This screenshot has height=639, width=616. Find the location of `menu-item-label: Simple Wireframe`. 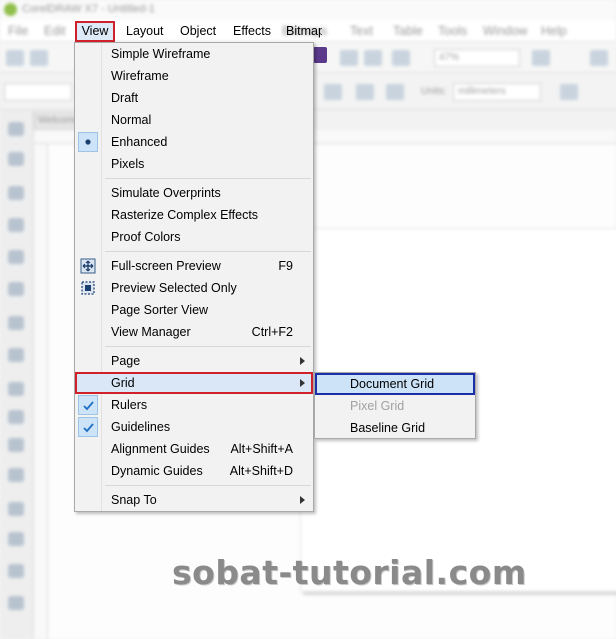

menu-item-label: Simple Wireframe is located at coordinates (161, 54).